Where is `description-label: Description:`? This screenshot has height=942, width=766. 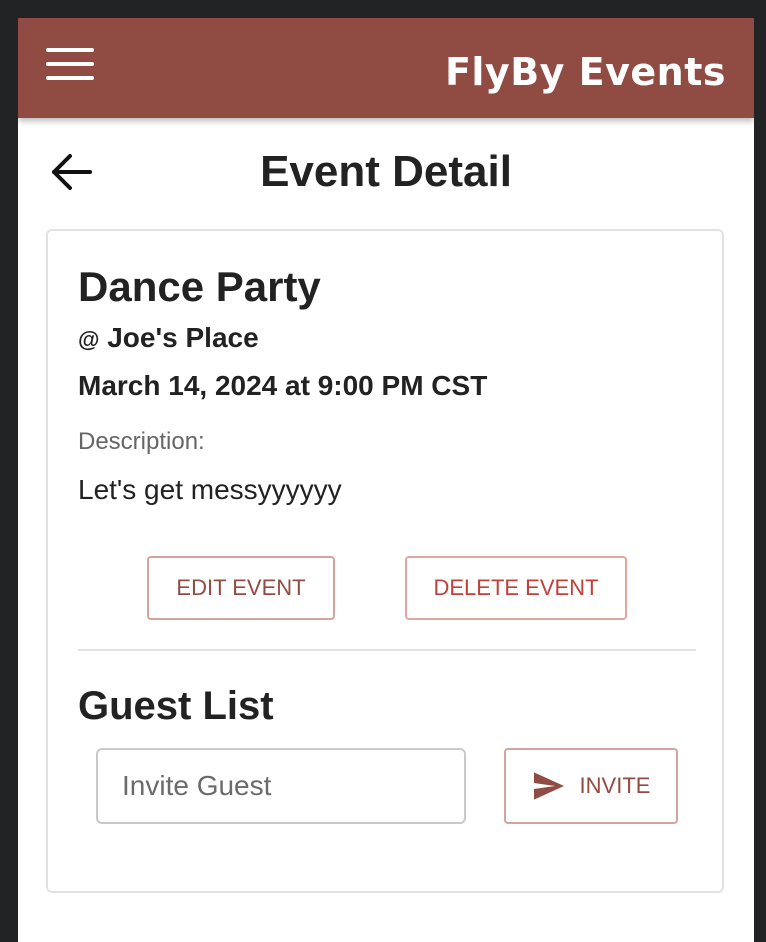
description-label: Description: is located at coordinates (141, 441).